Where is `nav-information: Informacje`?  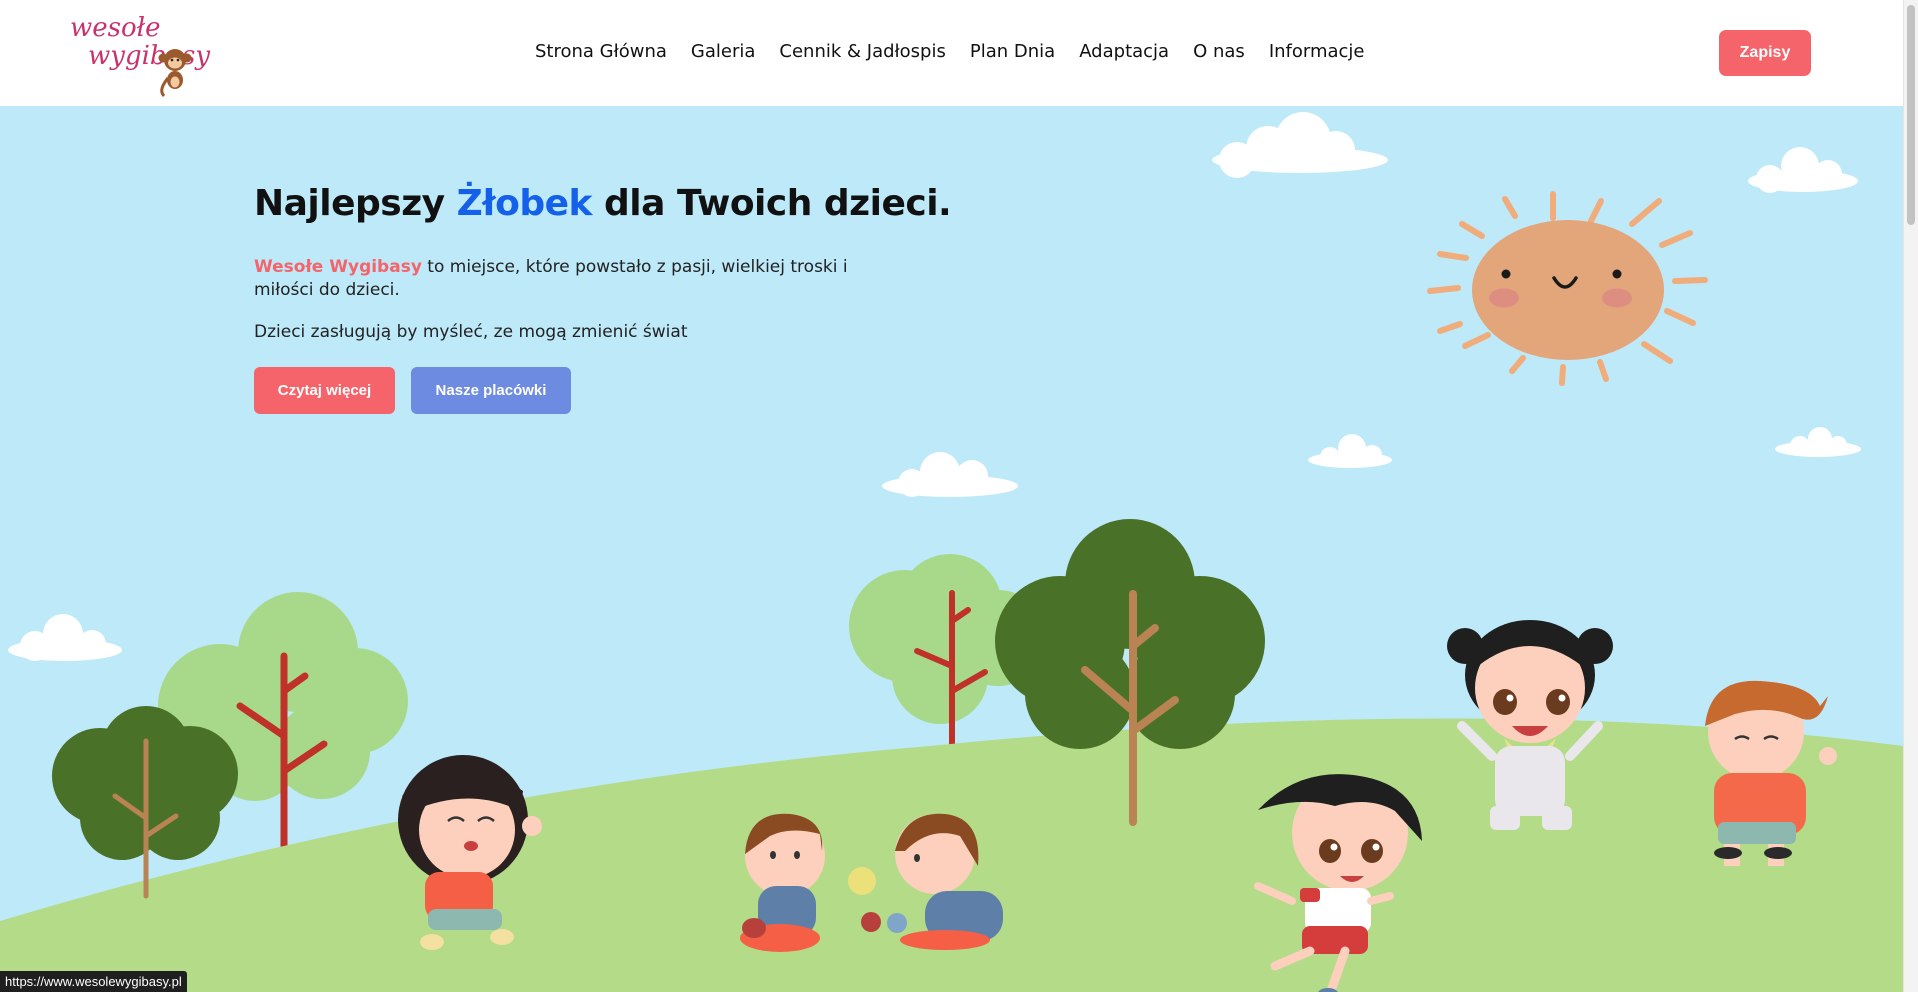
nav-information: Informacje is located at coordinates (1317, 51).